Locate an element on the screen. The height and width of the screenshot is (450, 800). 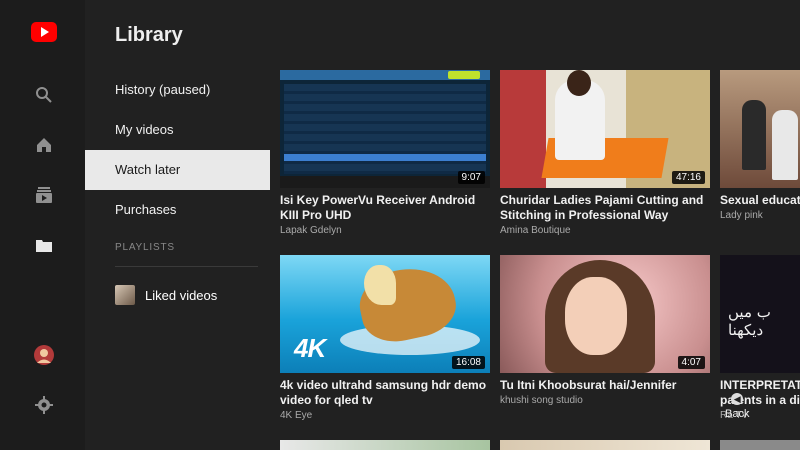
channel-name: khushi song studio is located at coordinates (541, 400).